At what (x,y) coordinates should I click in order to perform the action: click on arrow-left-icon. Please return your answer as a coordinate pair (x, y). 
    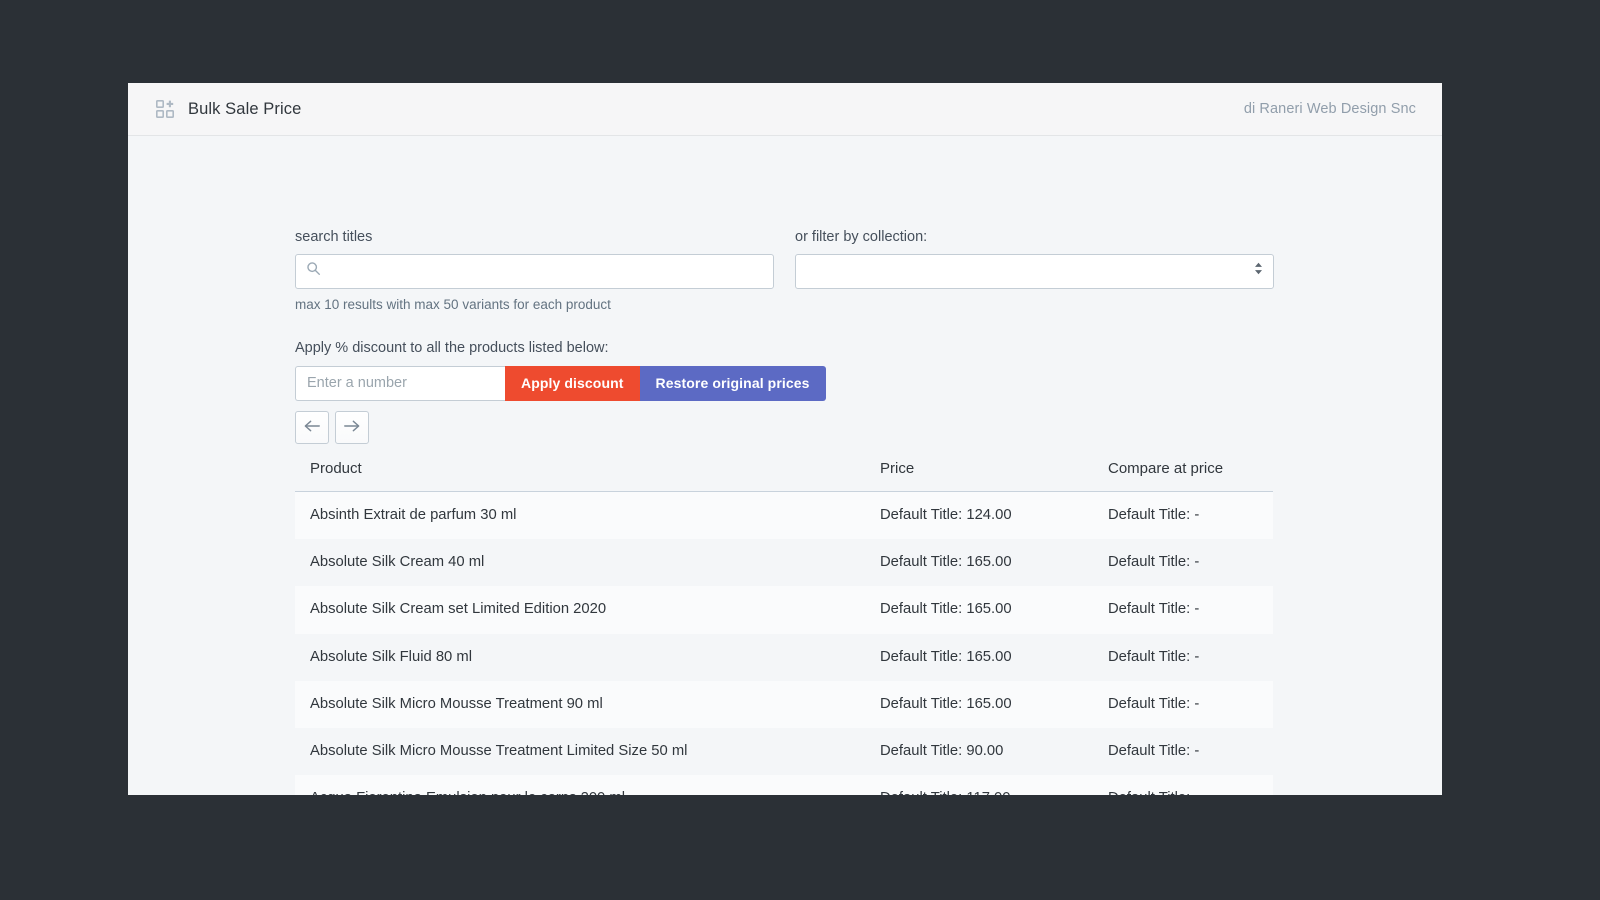
    Looking at the image, I should click on (312, 427).